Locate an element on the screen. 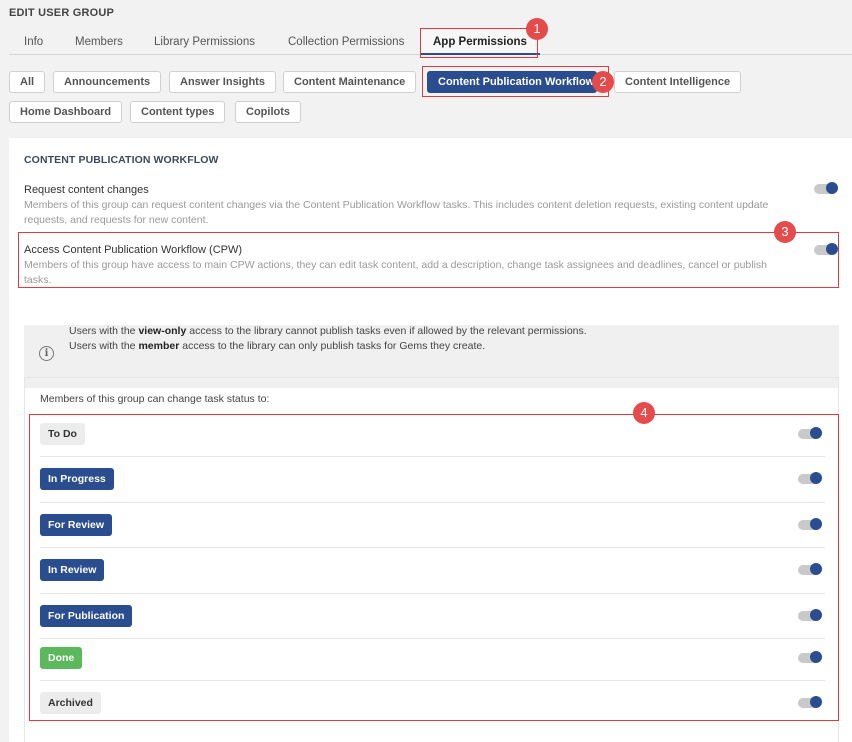 This screenshot has width=852, height=742. toggle-status-to-do is located at coordinates (810, 433).